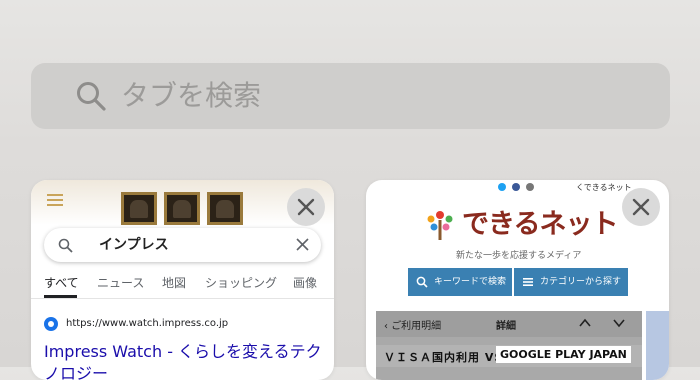 This screenshot has width=700, height=380. Describe the element at coordinates (61, 283) in the screenshot. I see `tab-all: すべて` at that location.